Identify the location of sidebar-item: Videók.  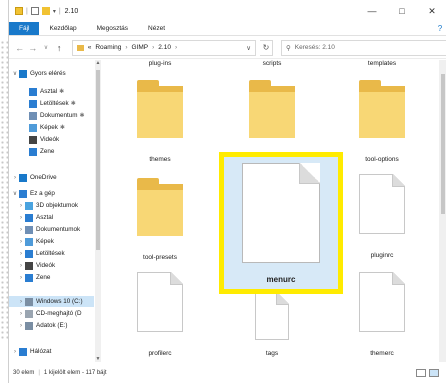
(51, 139).